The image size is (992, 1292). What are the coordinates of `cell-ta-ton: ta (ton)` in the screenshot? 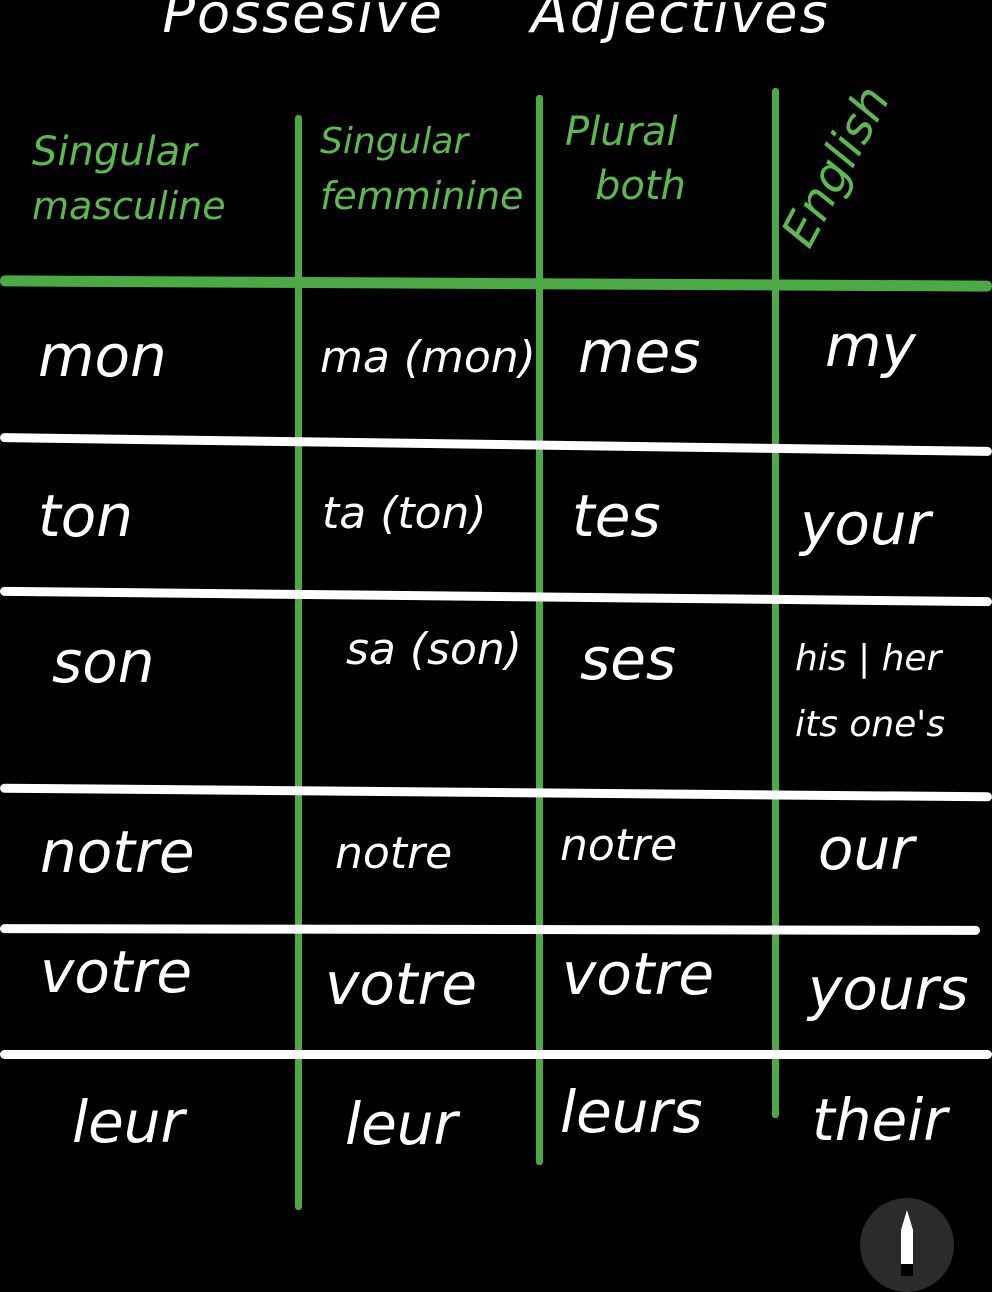 It's located at (404, 513).